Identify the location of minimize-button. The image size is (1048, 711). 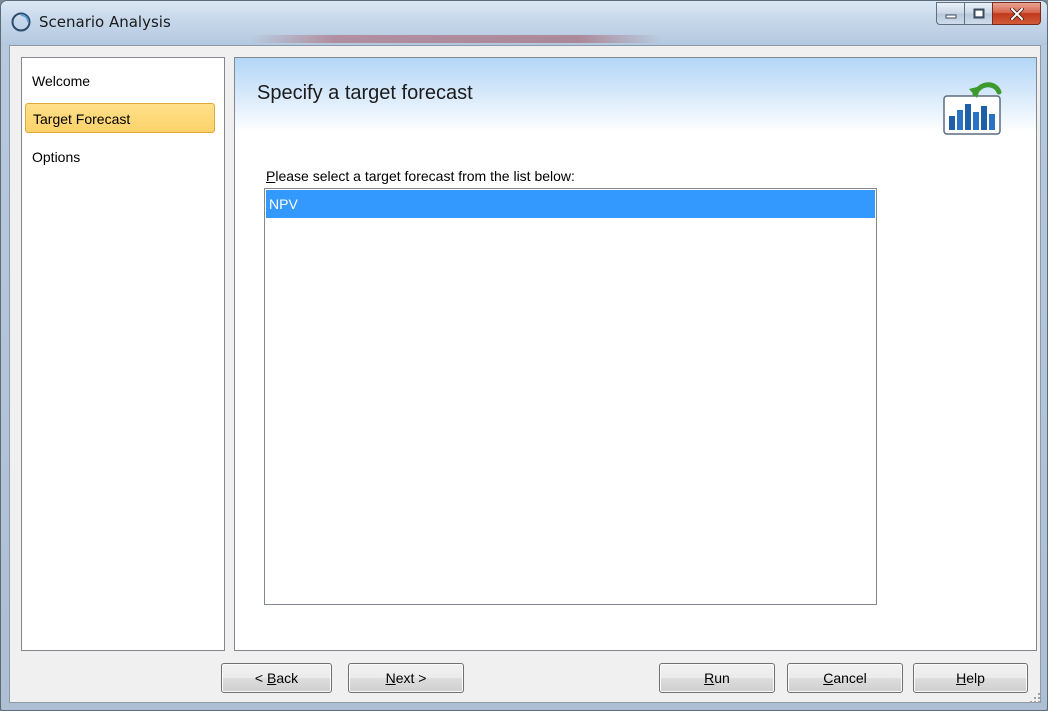
(950, 13).